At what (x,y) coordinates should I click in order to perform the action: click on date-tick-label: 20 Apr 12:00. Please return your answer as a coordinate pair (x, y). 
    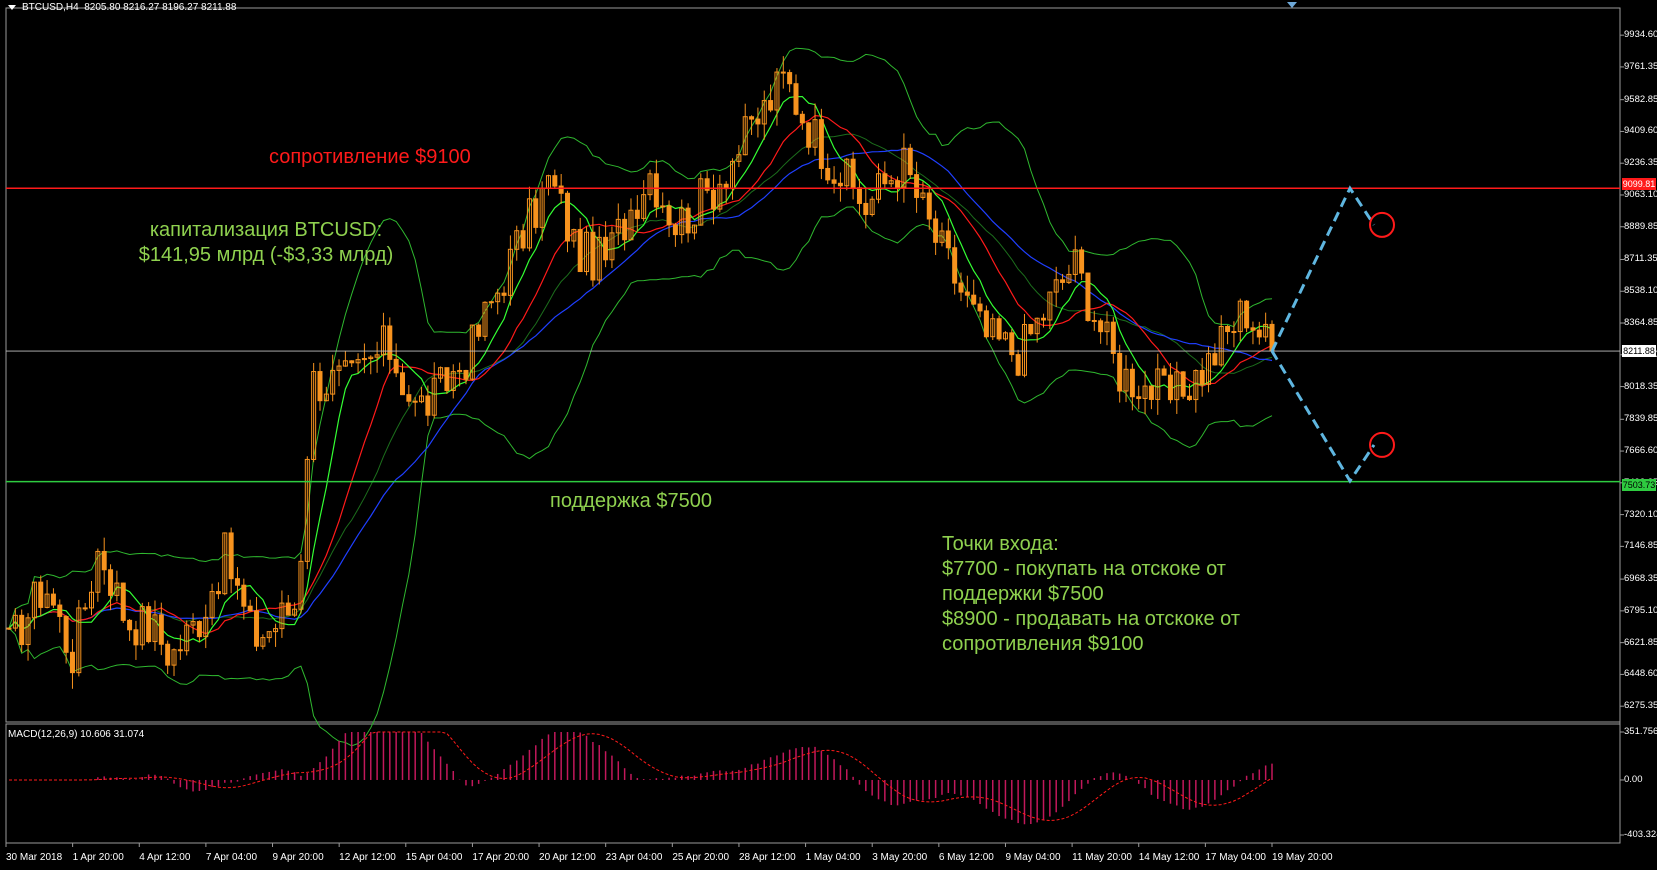
    Looking at the image, I should click on (567, 857).